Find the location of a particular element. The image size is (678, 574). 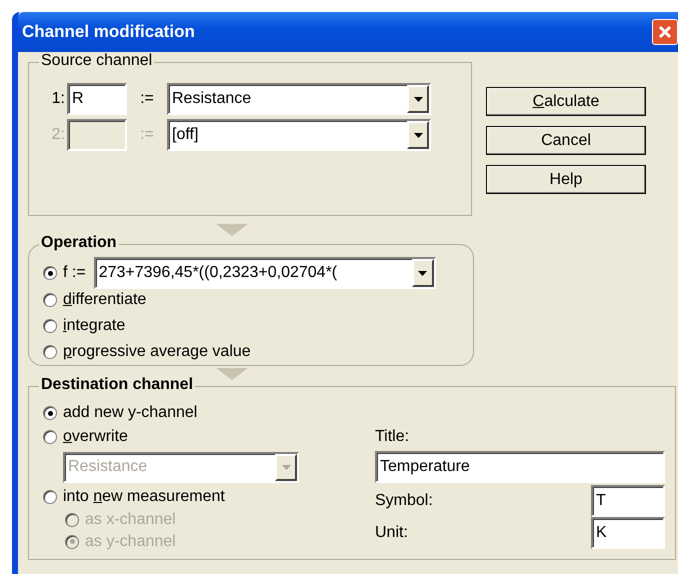

field-label: Title: is located at coordinates (392, 437).